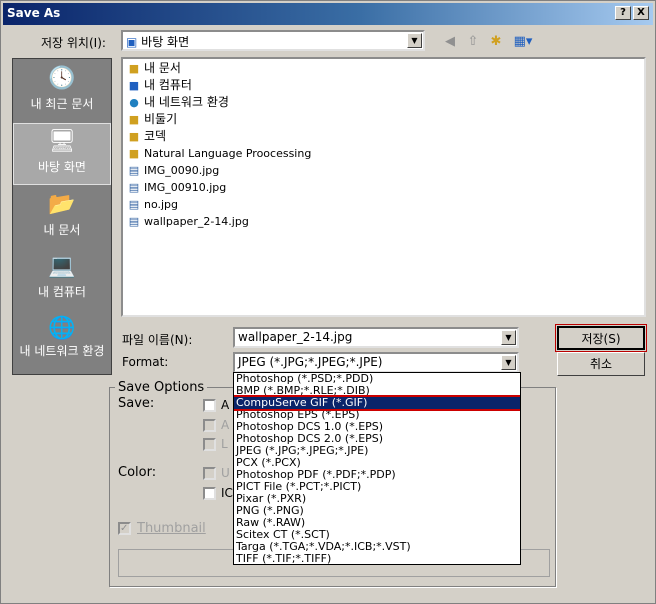 The image size is (656, 604). I want to click on list-item: ▤ IMG_00910.jpg, so click(176, 187).